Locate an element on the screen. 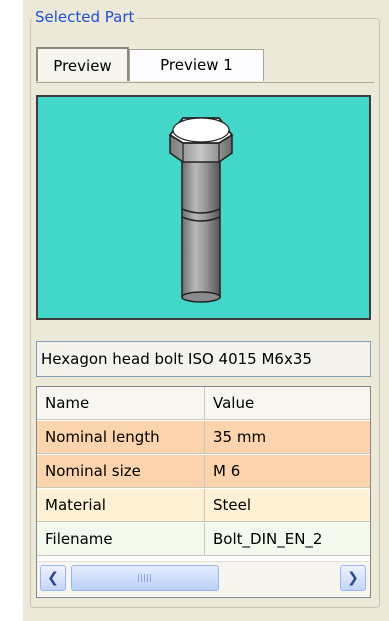  row-name-cell: Nominal length is located at coordinates (121, 437).